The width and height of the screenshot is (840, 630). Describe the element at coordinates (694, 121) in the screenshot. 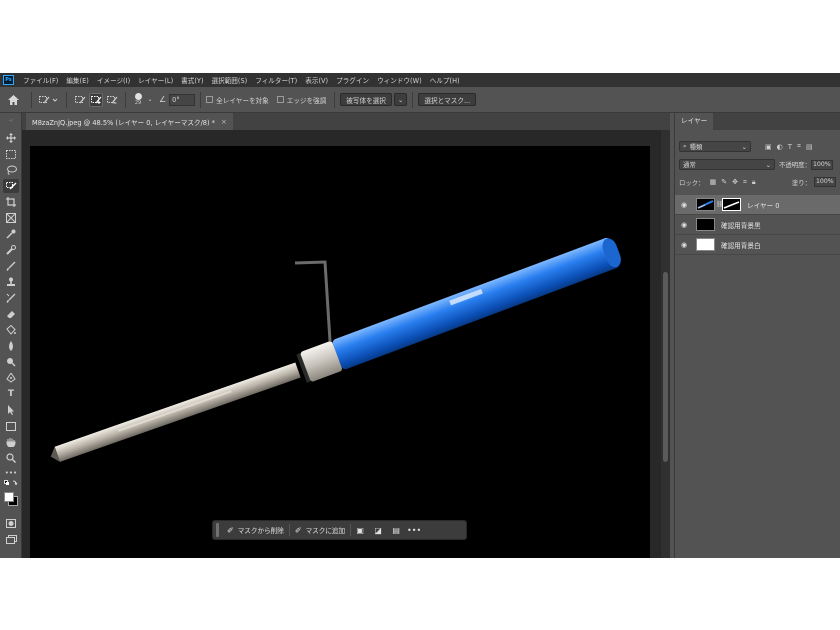

I see `tab-layers: レイヤー` at that location.